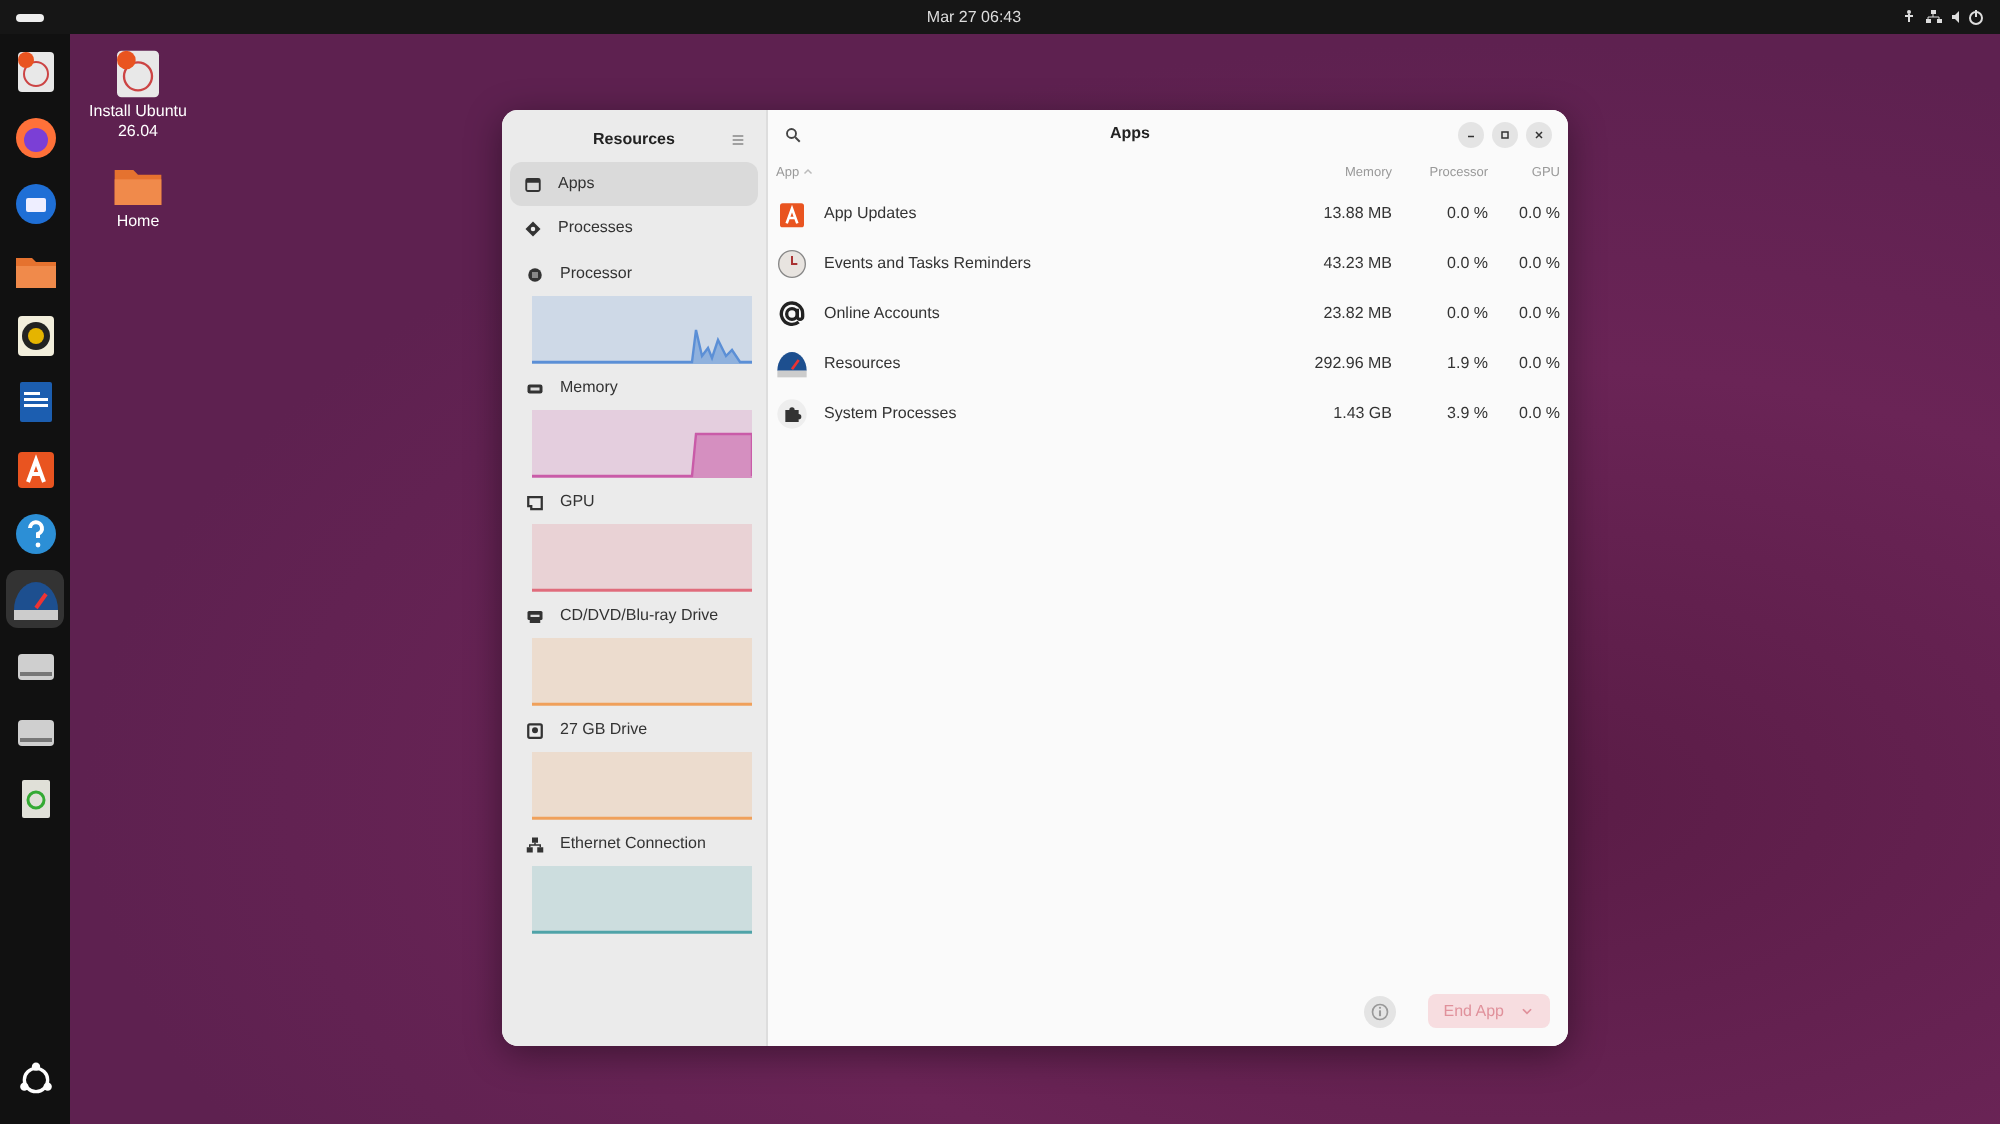 The image size is (2000, 1124). I want to click on maximize-icon, so click(1505, 134).